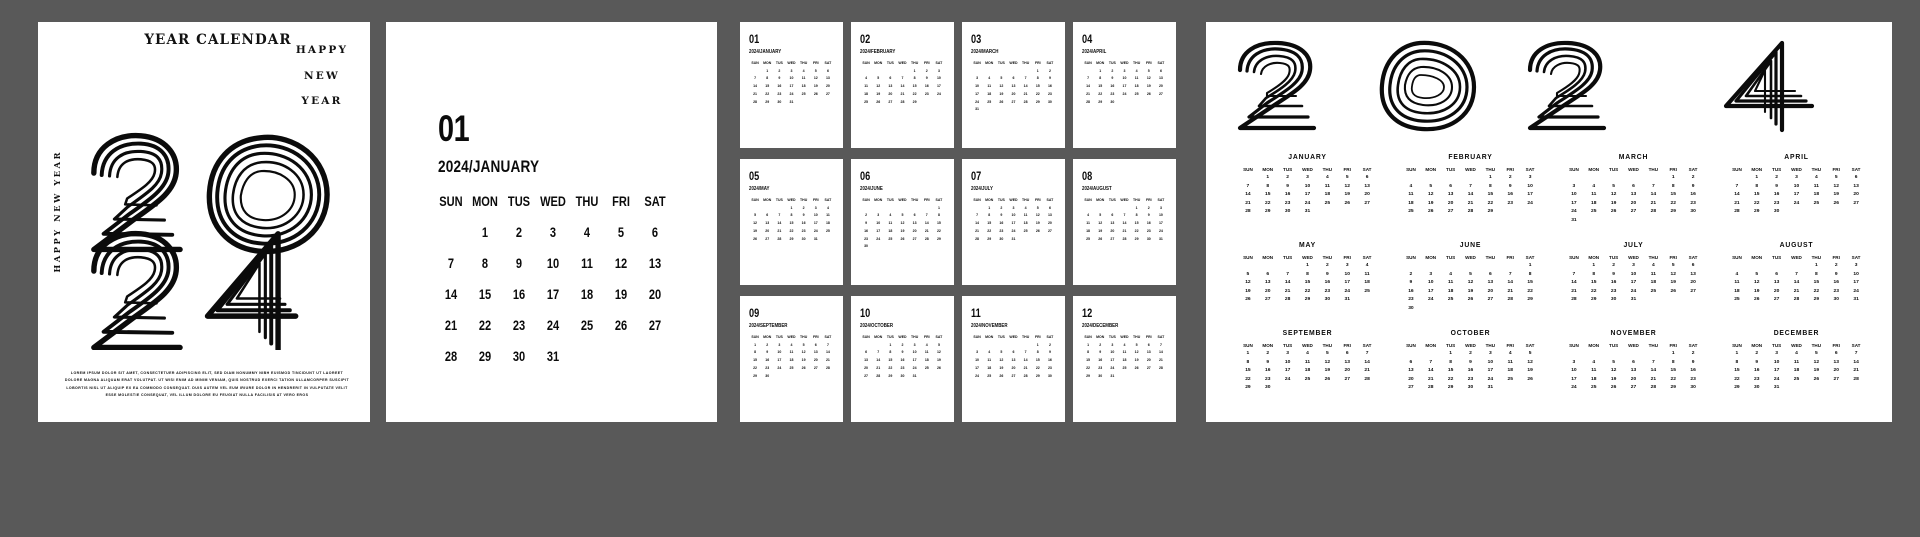 The image size is (1920, 537). Describe the element at coordinates (1510, 275) in the screenshot. I see `date-cell: 7` at that location.